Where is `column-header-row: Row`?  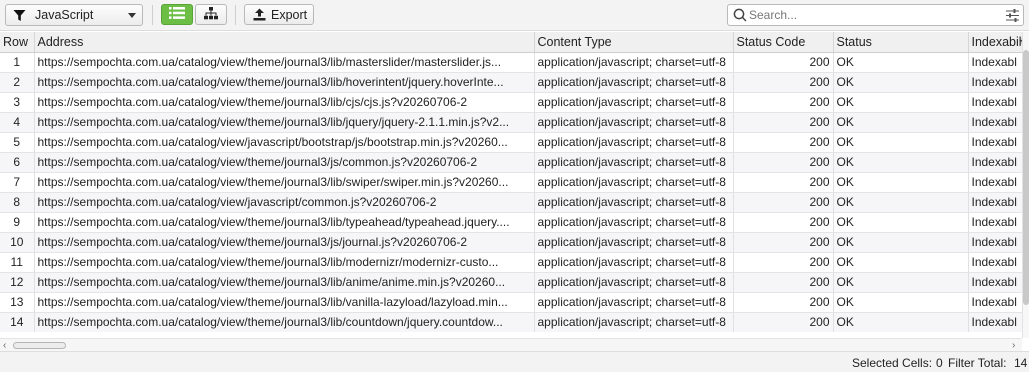
column-header-row: Row is located at coordinates (17, 42).